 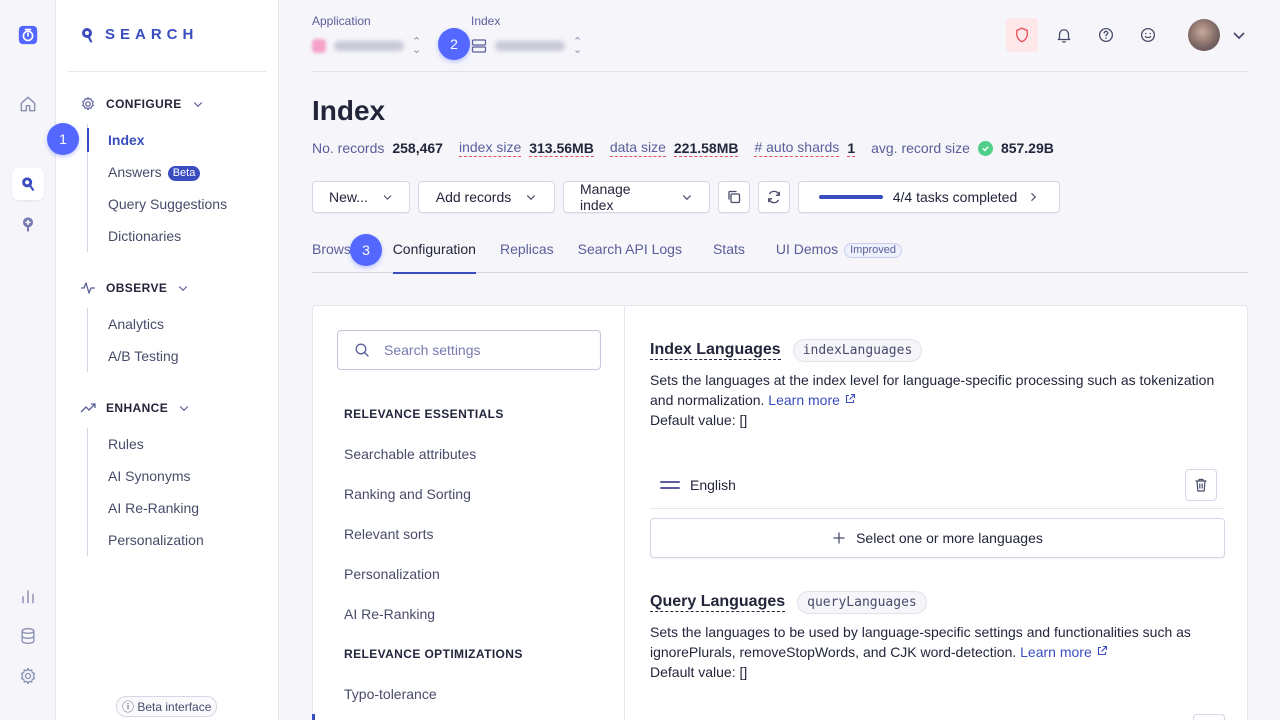 What do you see at coordinates (341, 21) in the screenshot?
I see `application-label: Application` at bounding box center [341, 21].